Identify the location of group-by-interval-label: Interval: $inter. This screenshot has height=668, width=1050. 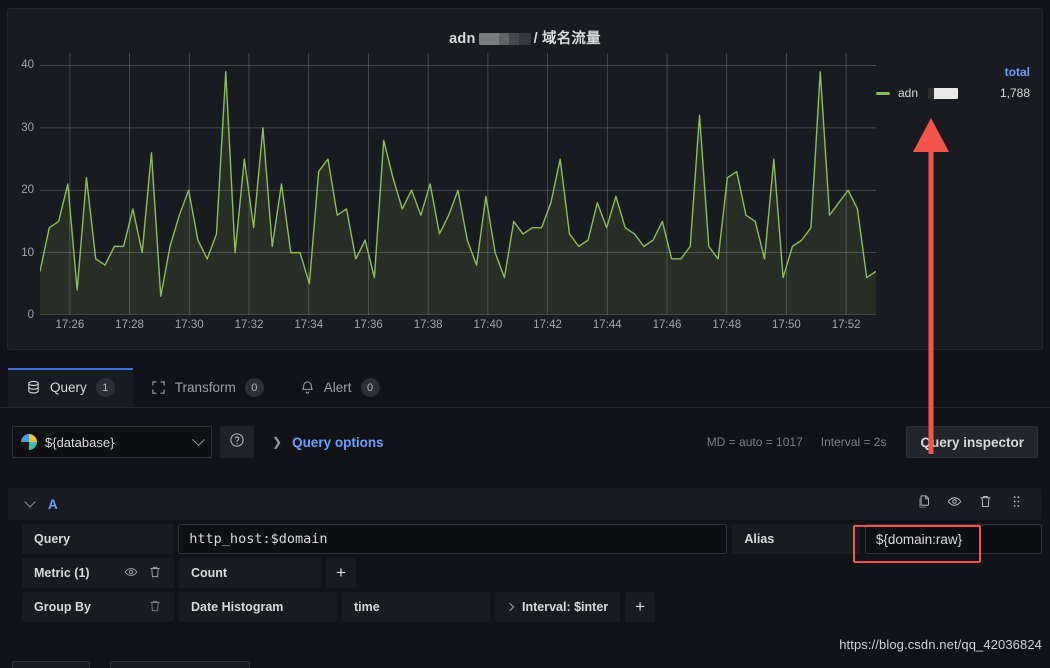
(565, 607).